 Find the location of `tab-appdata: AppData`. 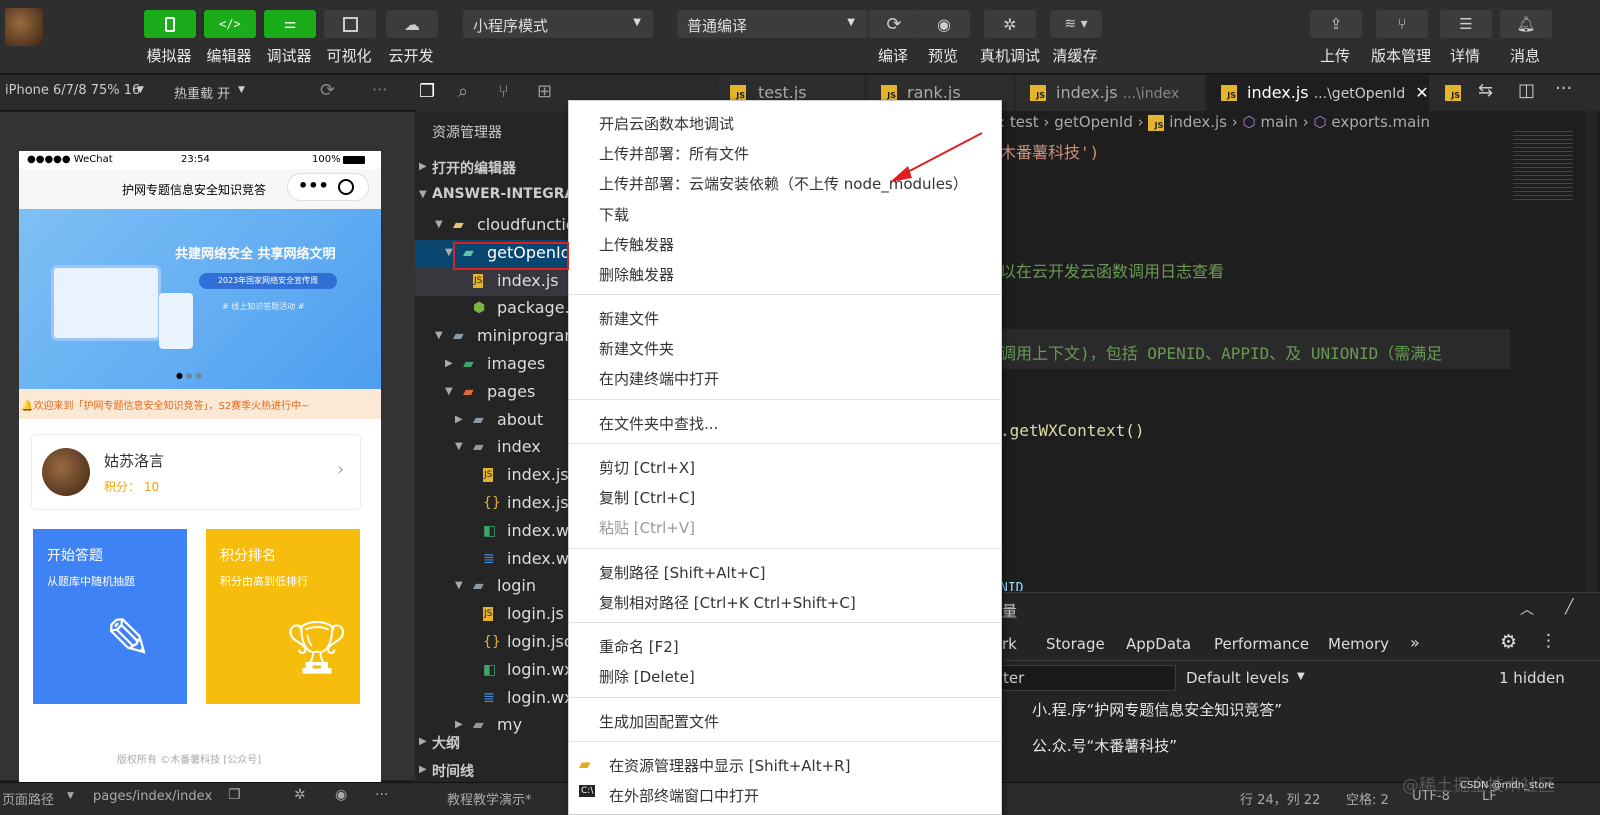

tab-appdata: AppData is located at coordinates (1158, 644).